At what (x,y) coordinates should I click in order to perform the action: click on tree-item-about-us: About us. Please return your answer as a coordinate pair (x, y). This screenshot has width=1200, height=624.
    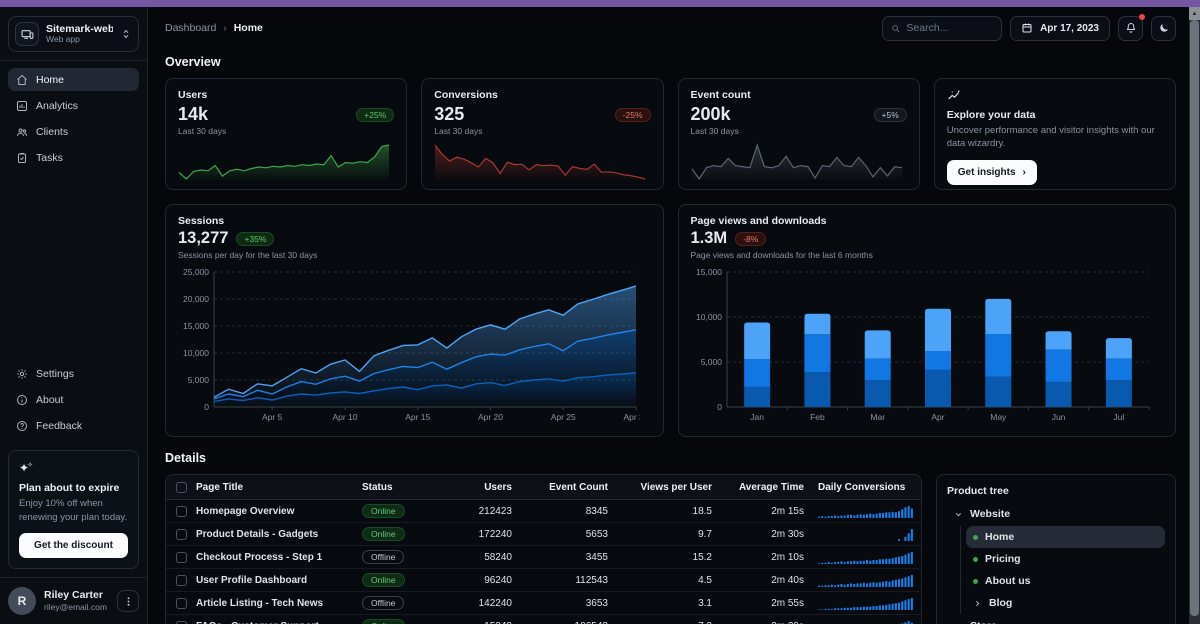
    Looking at the image, I should click on (1065, 581).